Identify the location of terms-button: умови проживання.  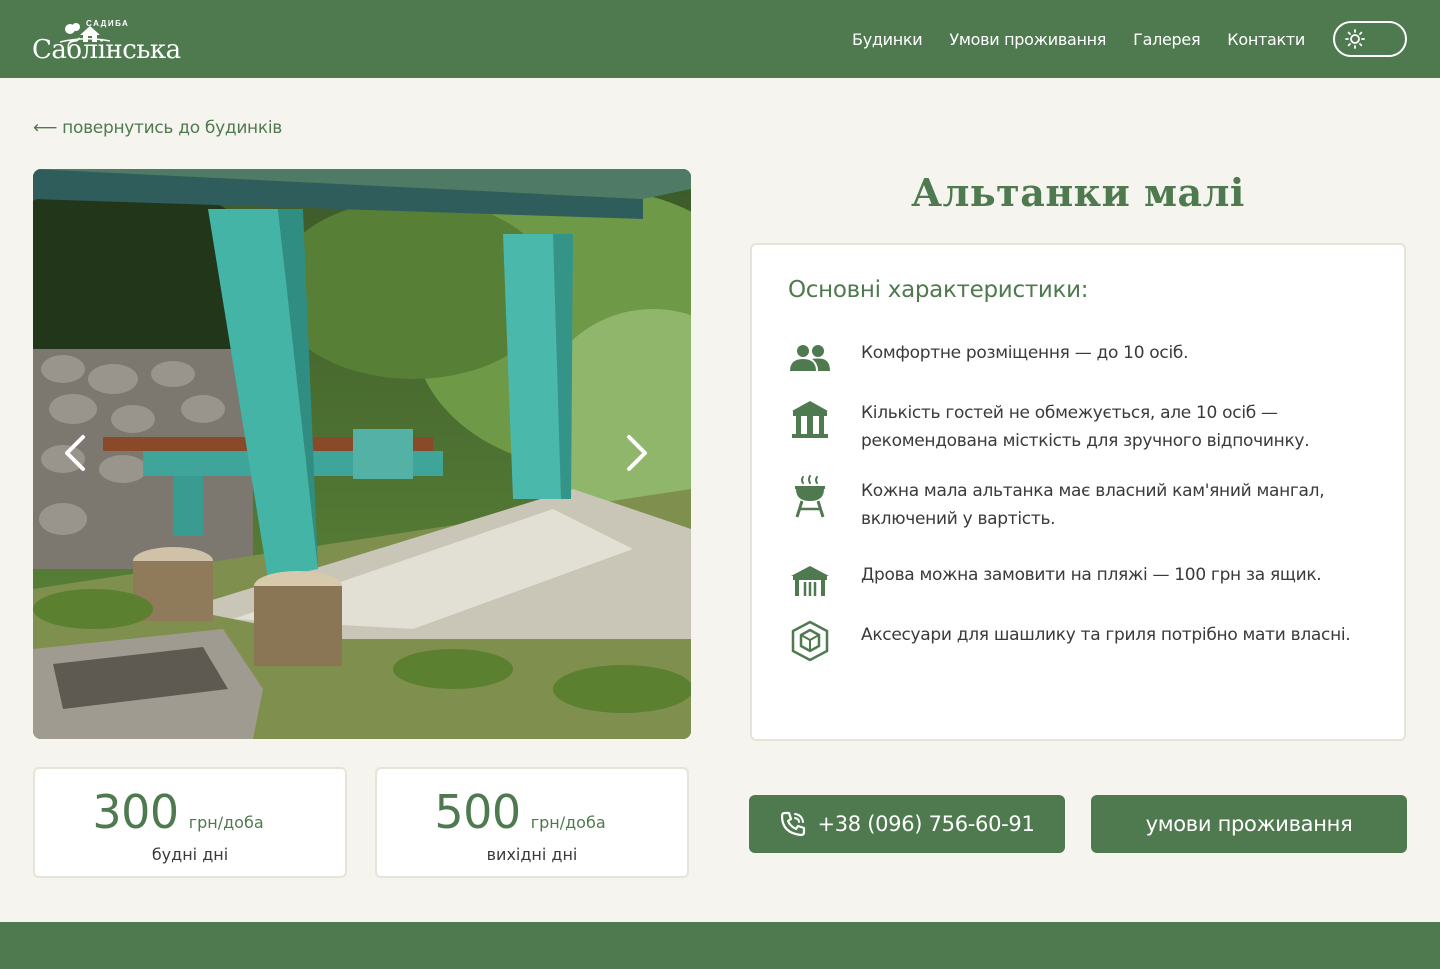
(1249, 824).